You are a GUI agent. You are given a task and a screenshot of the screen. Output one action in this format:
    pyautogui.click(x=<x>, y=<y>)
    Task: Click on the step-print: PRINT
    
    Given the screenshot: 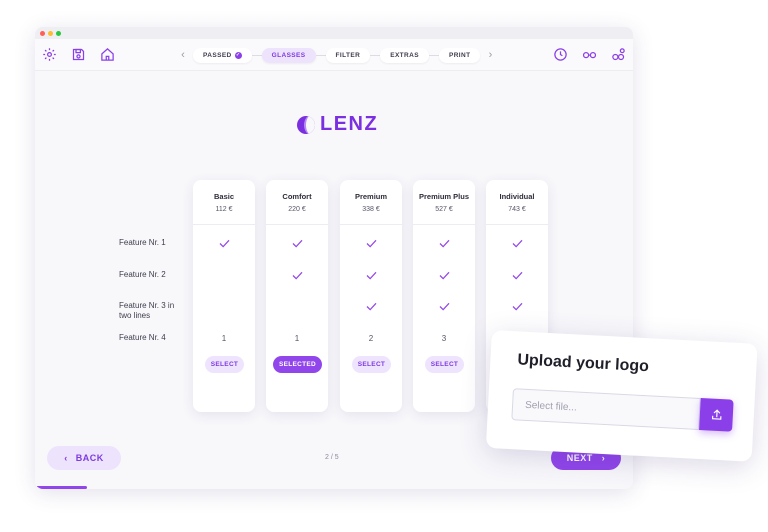 What is the action you would take?
    pyautogui.click(x=459, y=55)
    